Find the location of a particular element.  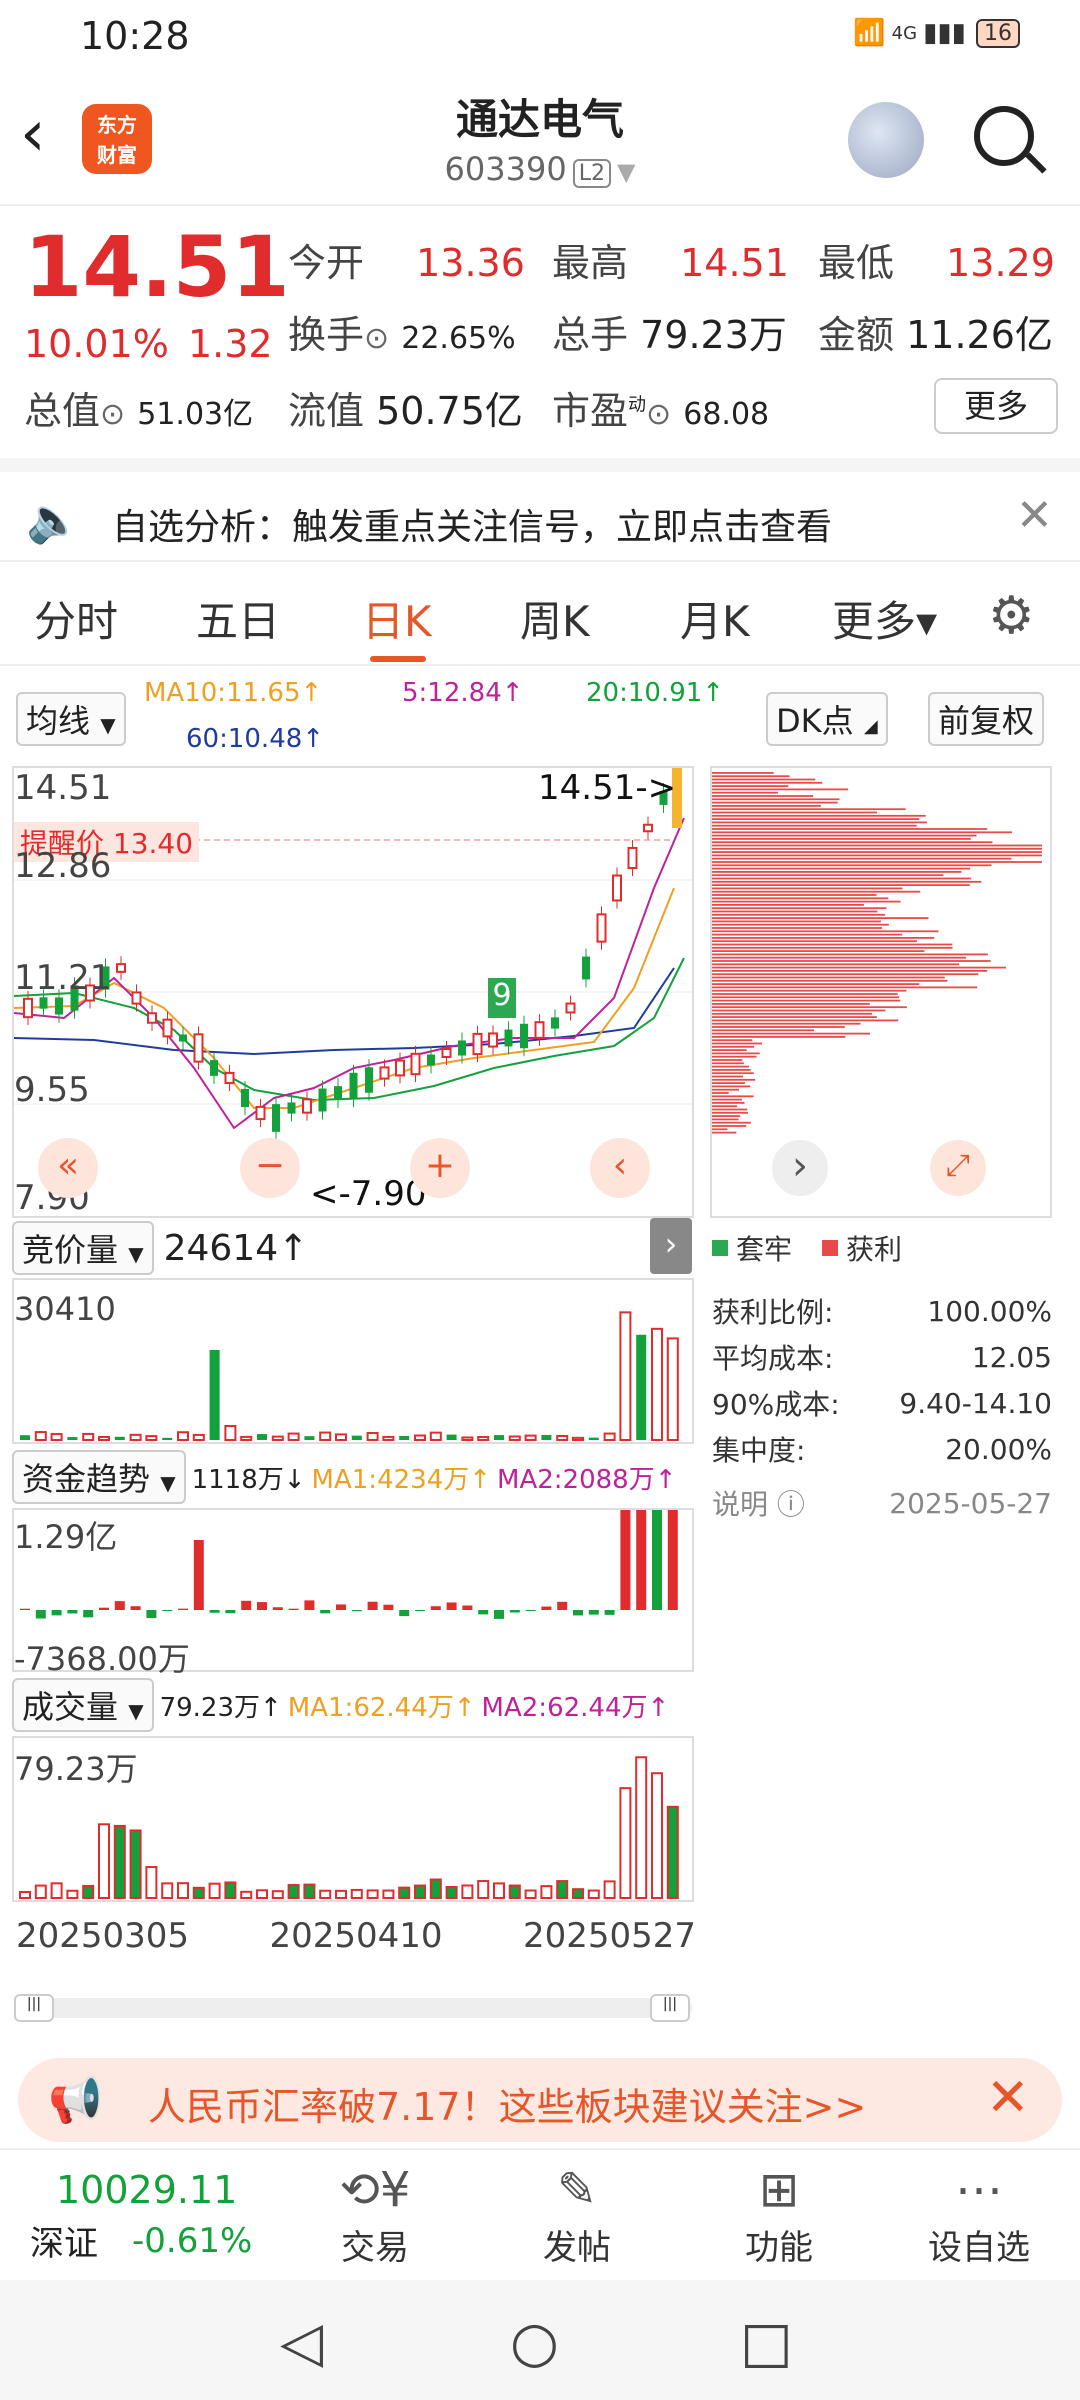

promo-banner: 📢 人民币汇率破7.17！这些板块建议关注>> ✕ is located at coordinates (540, 2100).